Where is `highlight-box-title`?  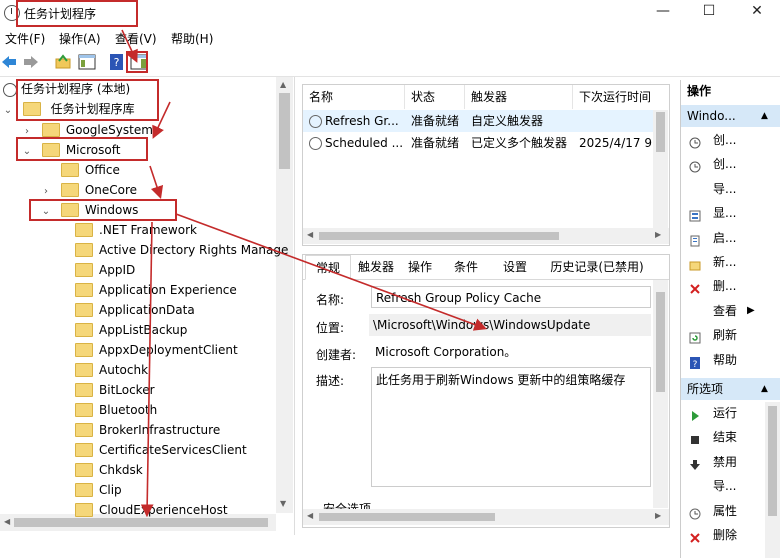 highlight-box-title is located at coordinates (77, 13).